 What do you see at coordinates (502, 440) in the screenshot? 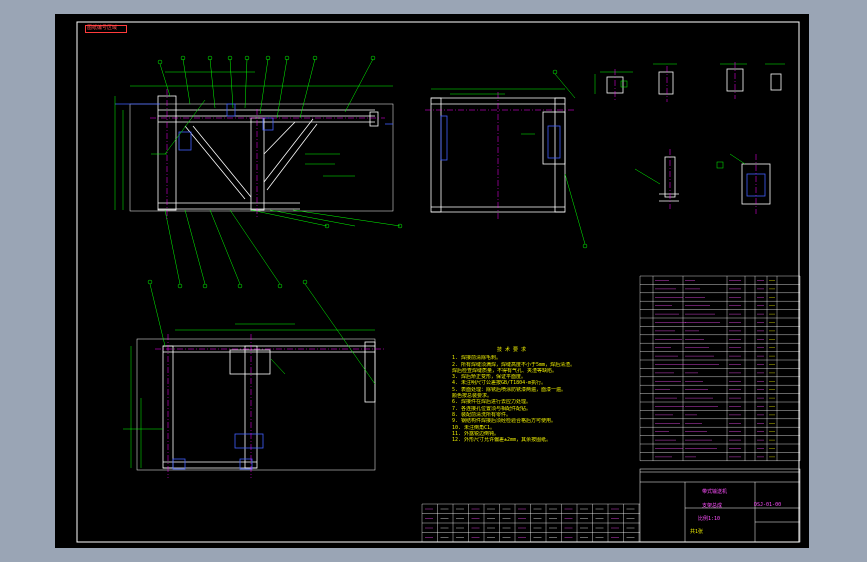
I see `note-line: 12. 外形尺寸允许偏差±2mm，其余按图纸。` at bounding box center [502, 440].